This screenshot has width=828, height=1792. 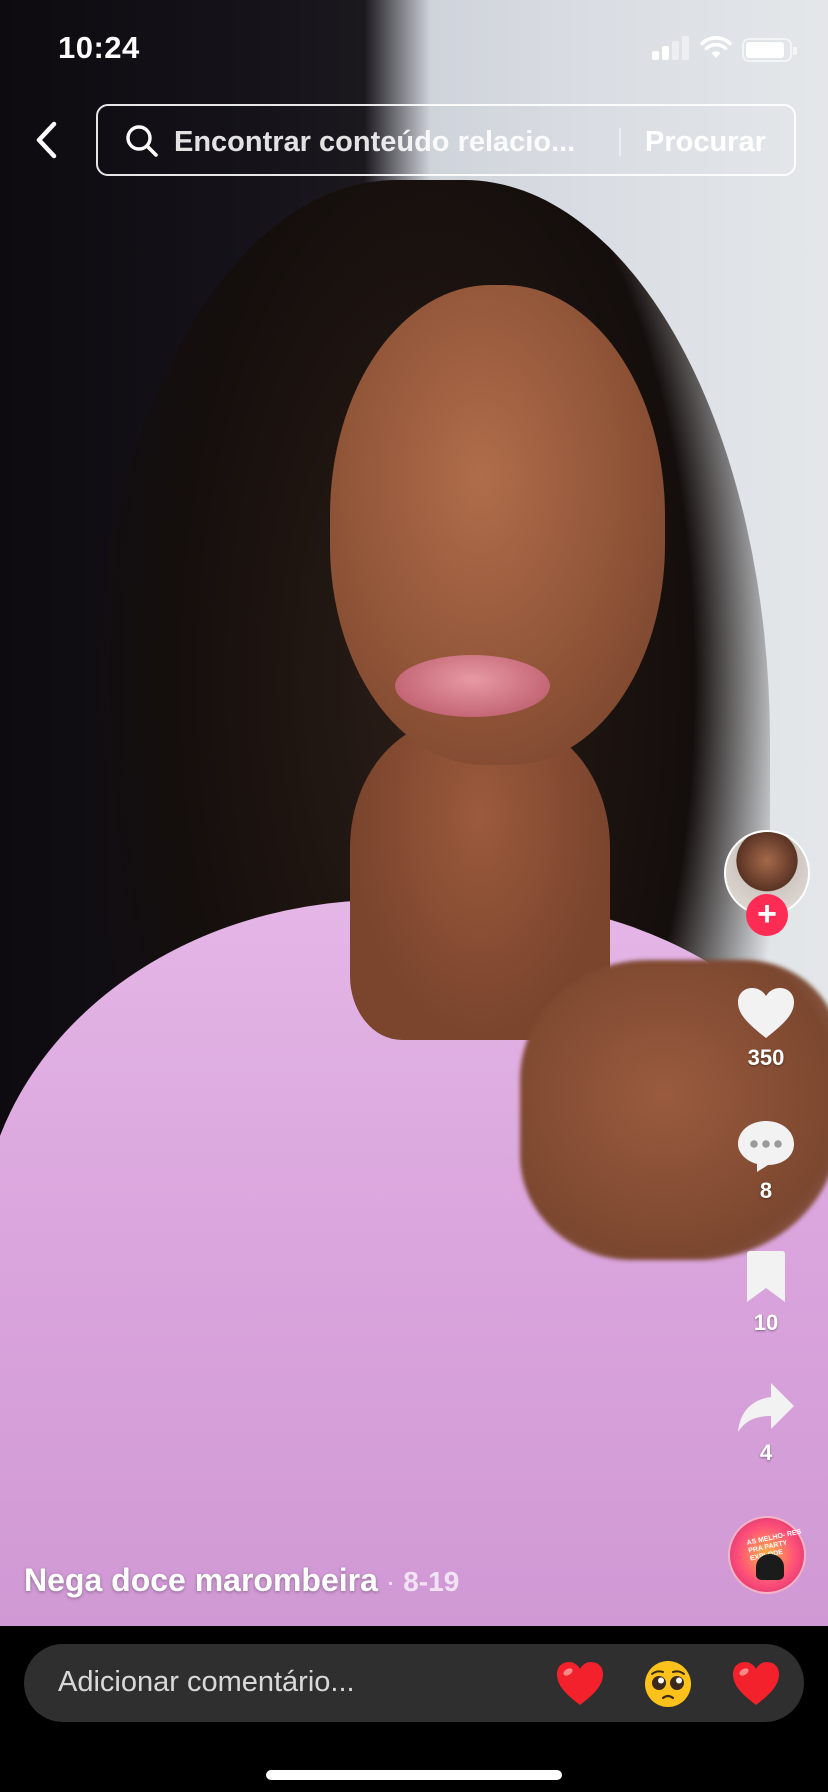 What do you see at coordinates (766, 1146) in the screenshot?
I see `comment-bubble-icon` at bounding box center [766, 1146].